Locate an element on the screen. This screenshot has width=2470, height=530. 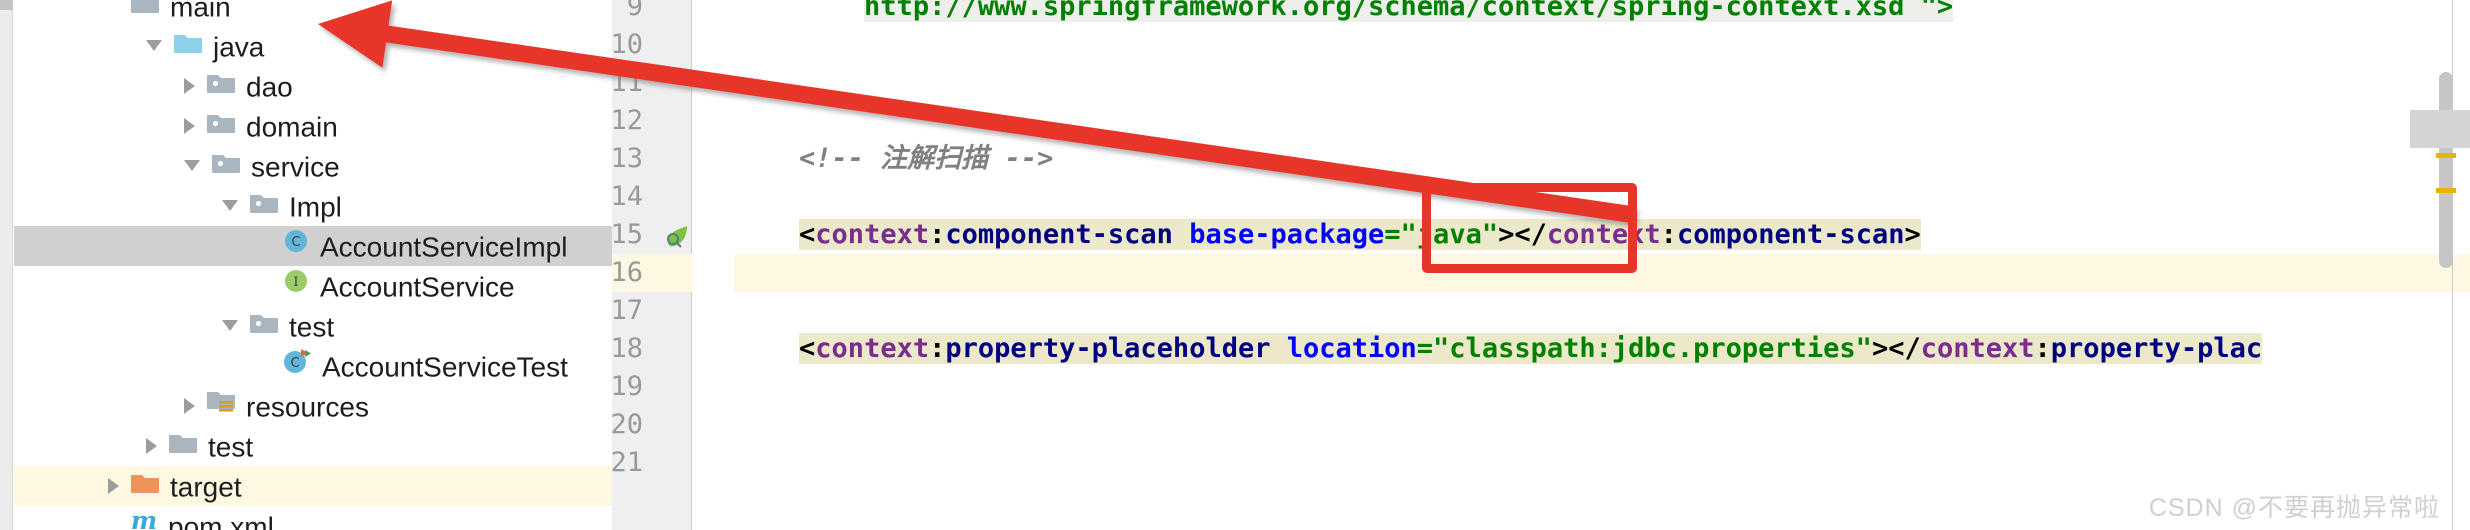
line-number: 11 is located at coordinates (627, 83).